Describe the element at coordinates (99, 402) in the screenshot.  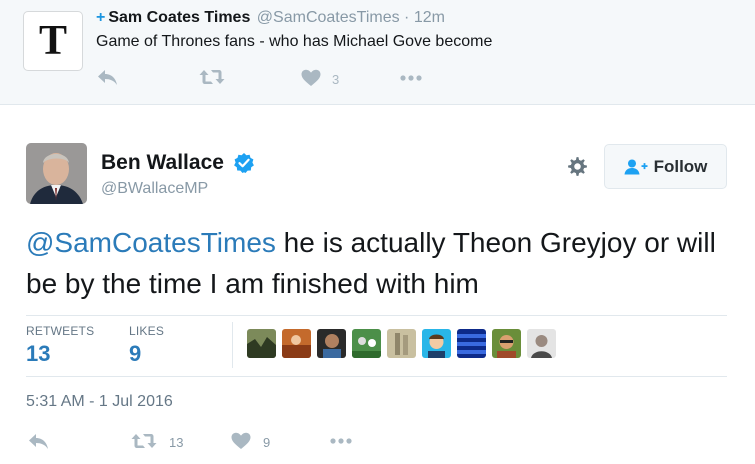
I see `tweet-timestamp: 5:31 AM - 1 Jul 2016` at that location.